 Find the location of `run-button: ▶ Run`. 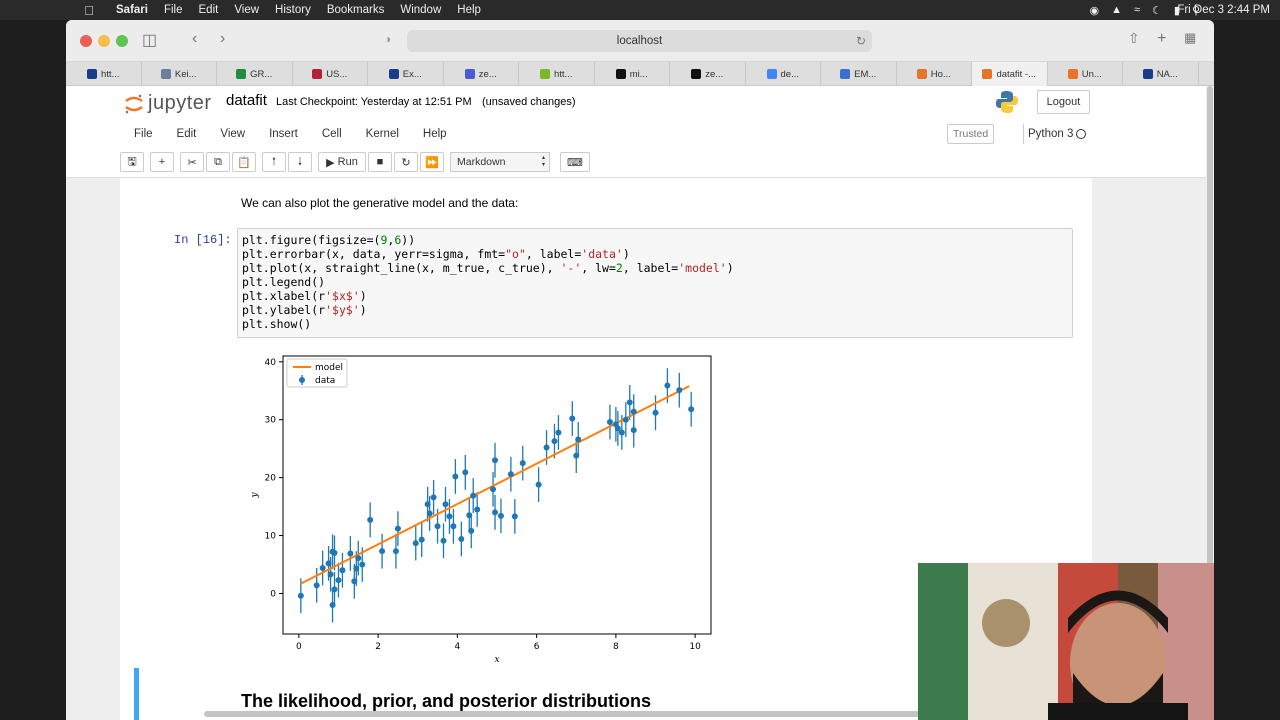

run-button: ▶ Run is located at coordinates (342, 162).